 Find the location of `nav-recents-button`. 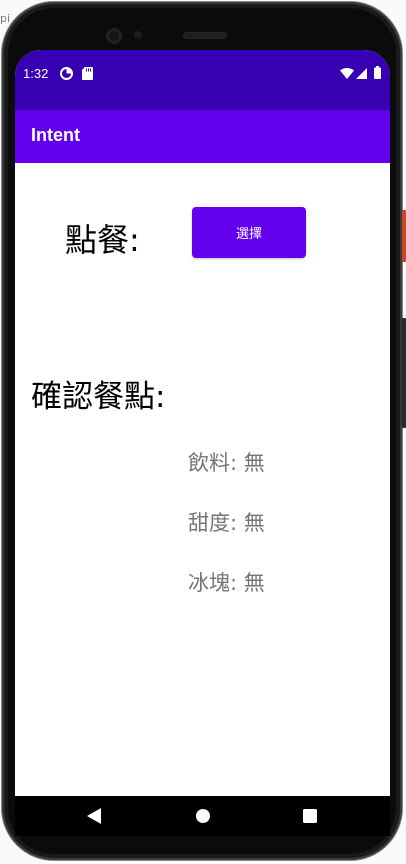

nav-recents-button is located at coordinates (310, 816).